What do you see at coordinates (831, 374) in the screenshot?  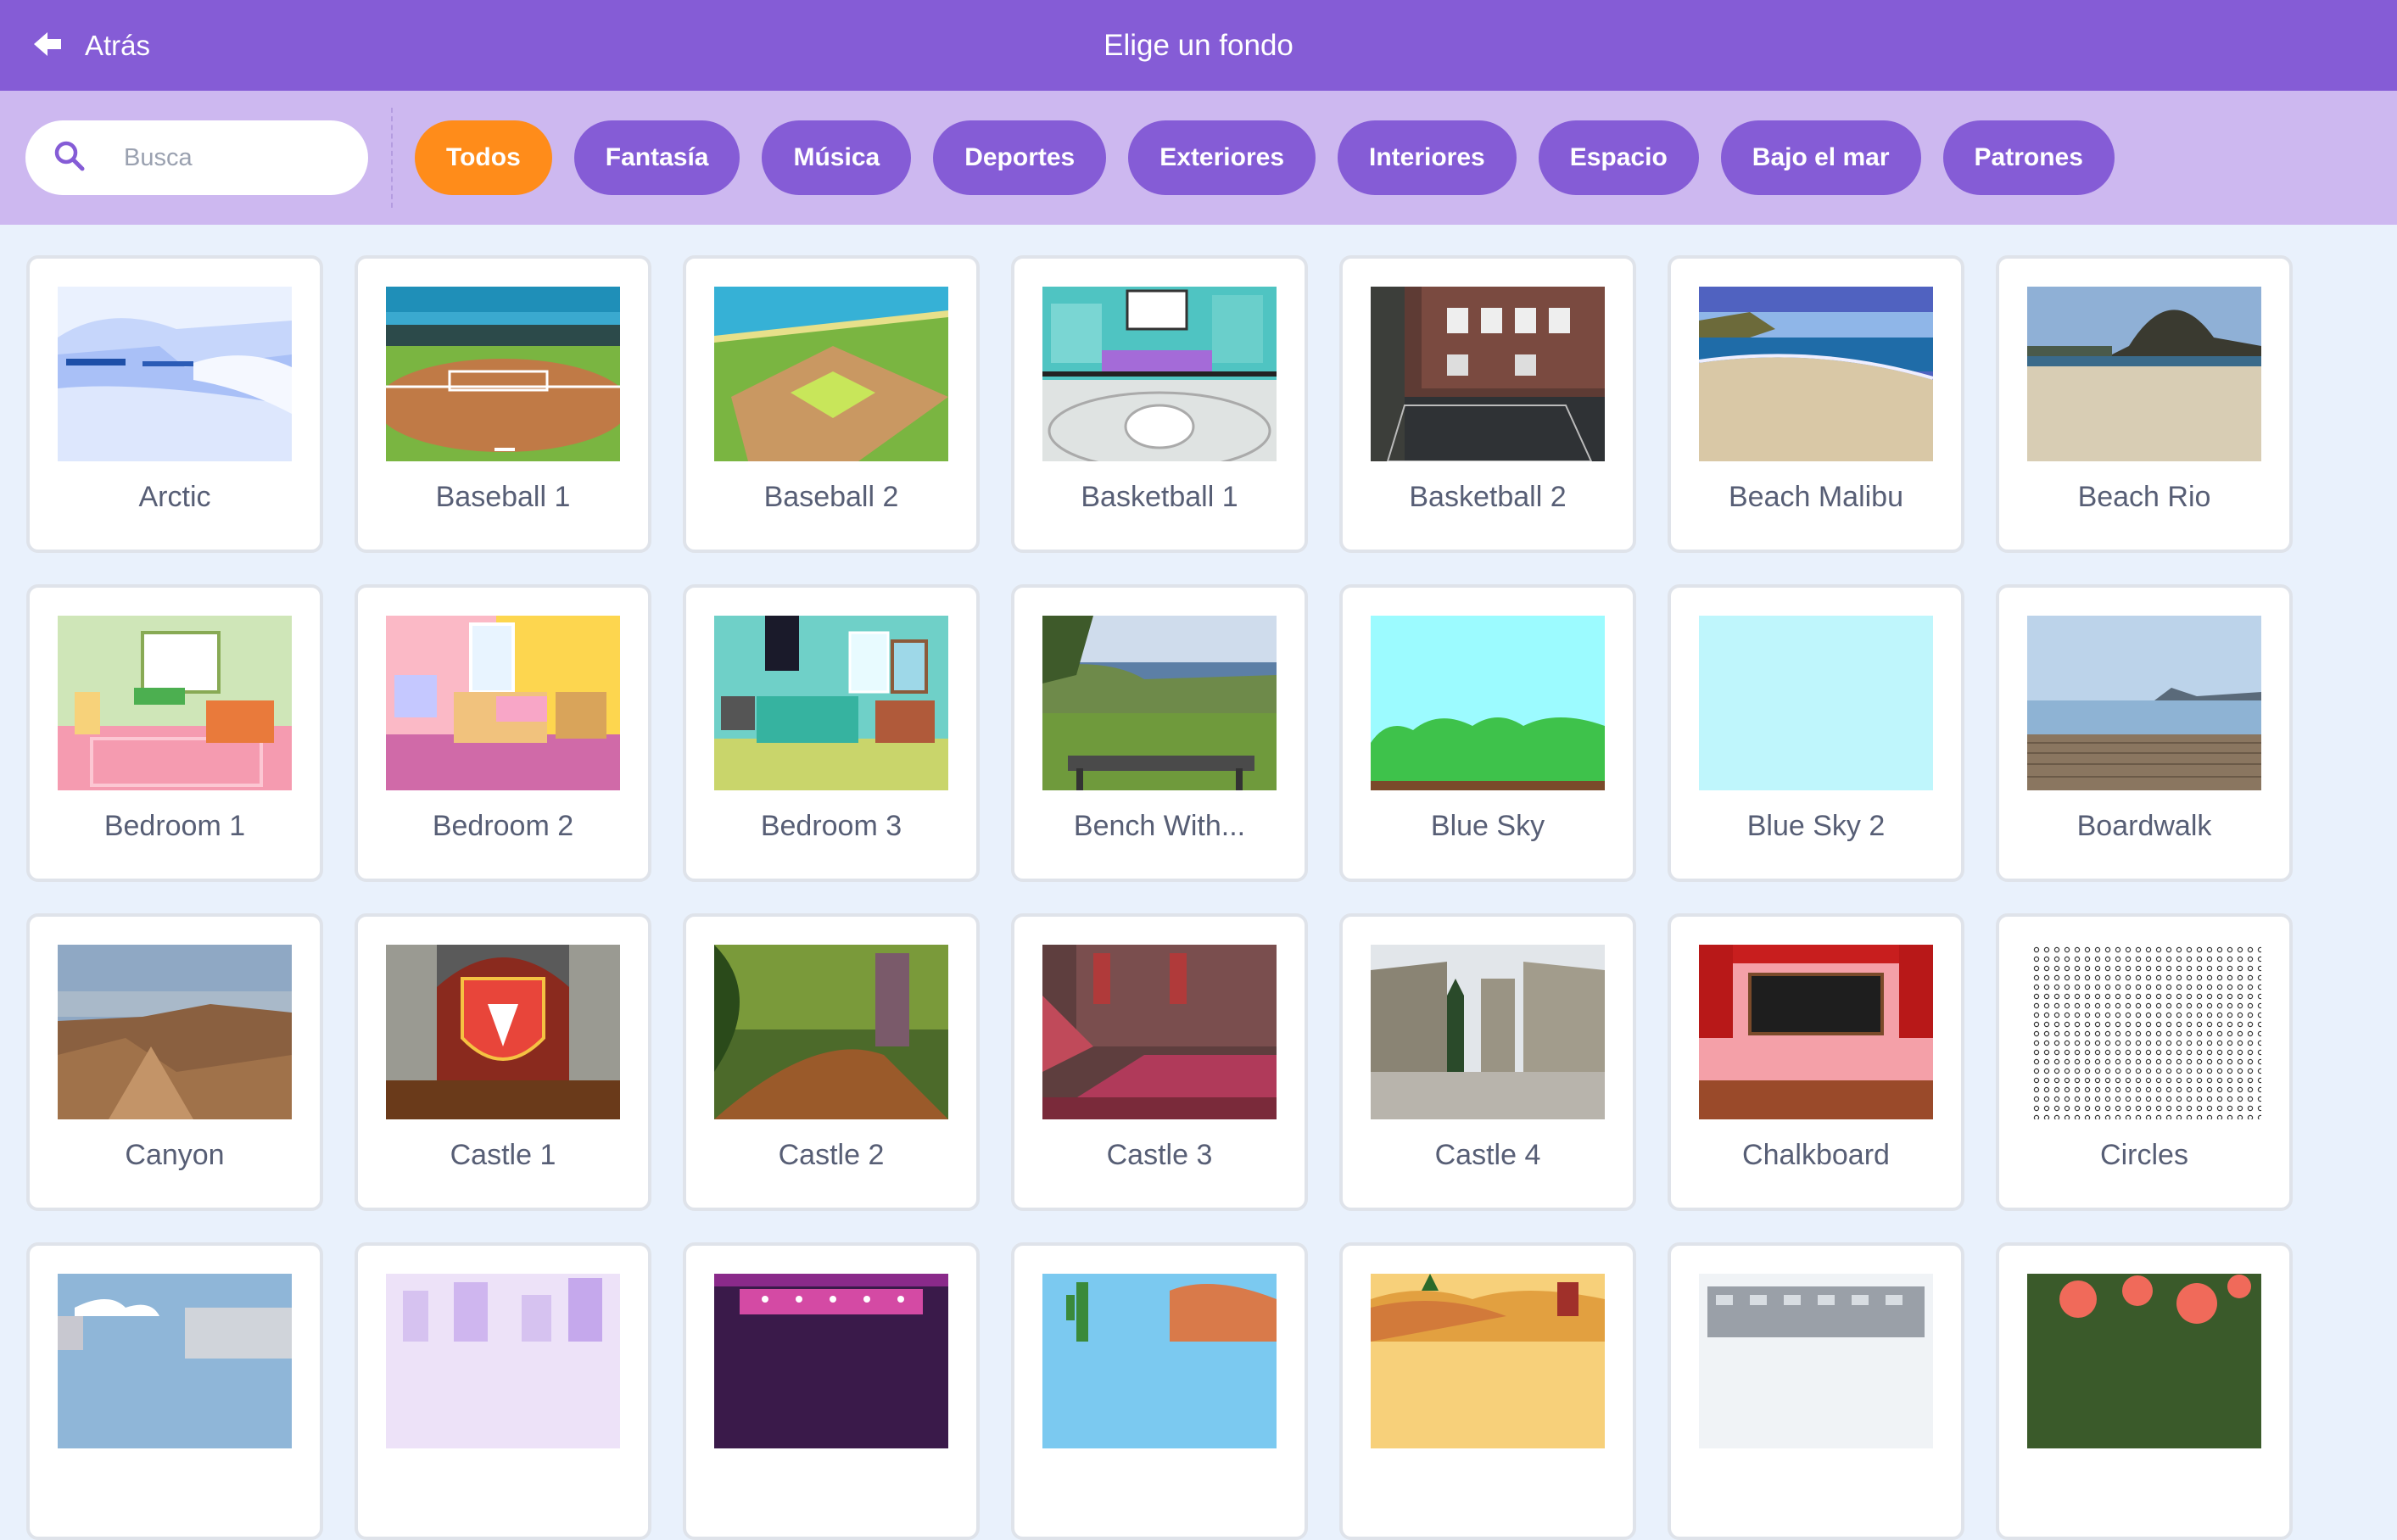 I see `backdrop-thumbnail-baseball2` at bounding box center [831, 374].